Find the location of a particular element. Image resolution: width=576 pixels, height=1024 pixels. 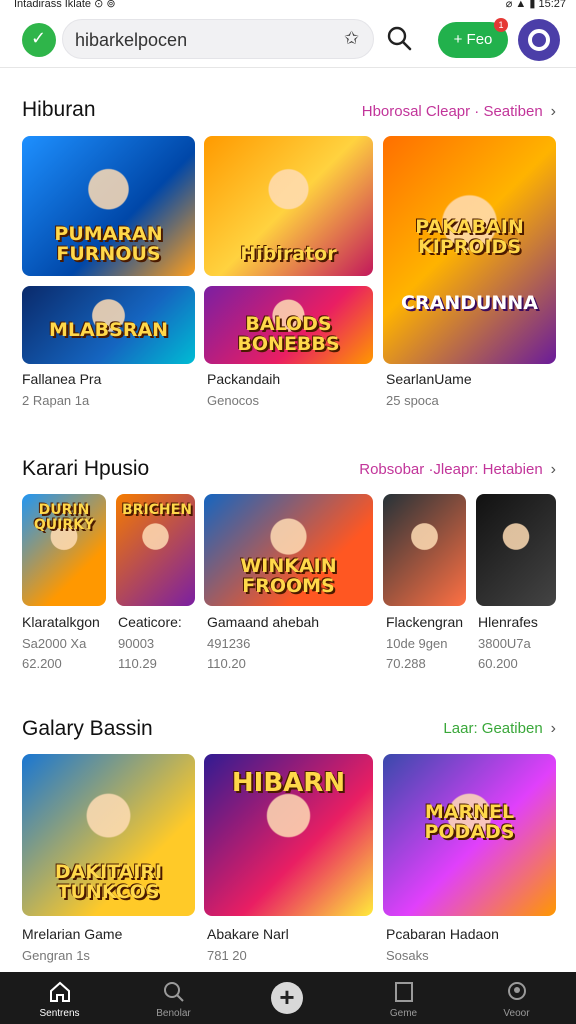

nav-profile: Veoor is located at coordinates (516, 998).